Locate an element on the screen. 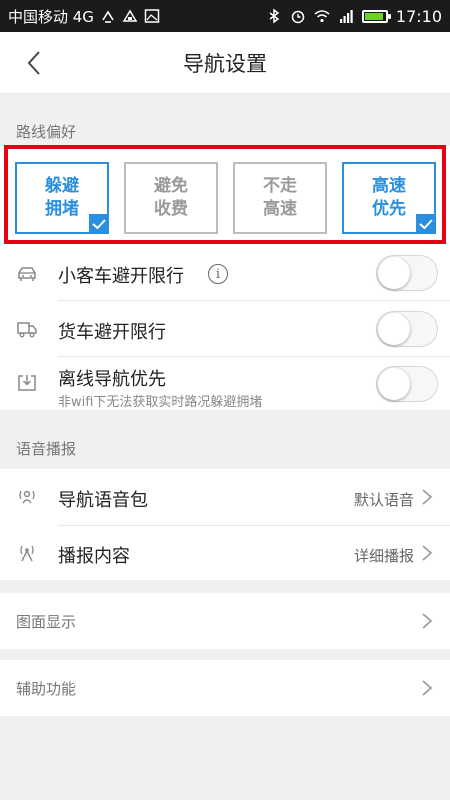 The width and height of the screenshot is (450, 800). toggle-truck-restriction is located at coordinates (407, 329).